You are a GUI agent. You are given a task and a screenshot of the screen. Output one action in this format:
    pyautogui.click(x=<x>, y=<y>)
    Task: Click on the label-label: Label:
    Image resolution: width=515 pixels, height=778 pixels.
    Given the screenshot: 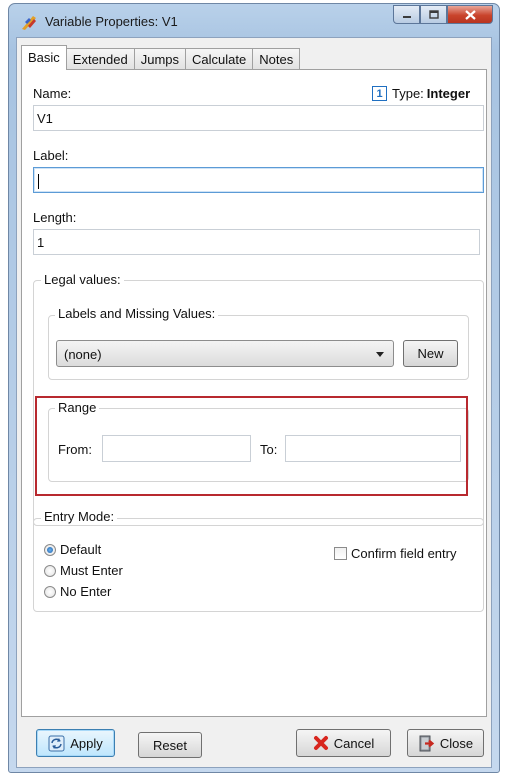 What is the action you would take?
    pyautogui.click(x=51, y=155)
    